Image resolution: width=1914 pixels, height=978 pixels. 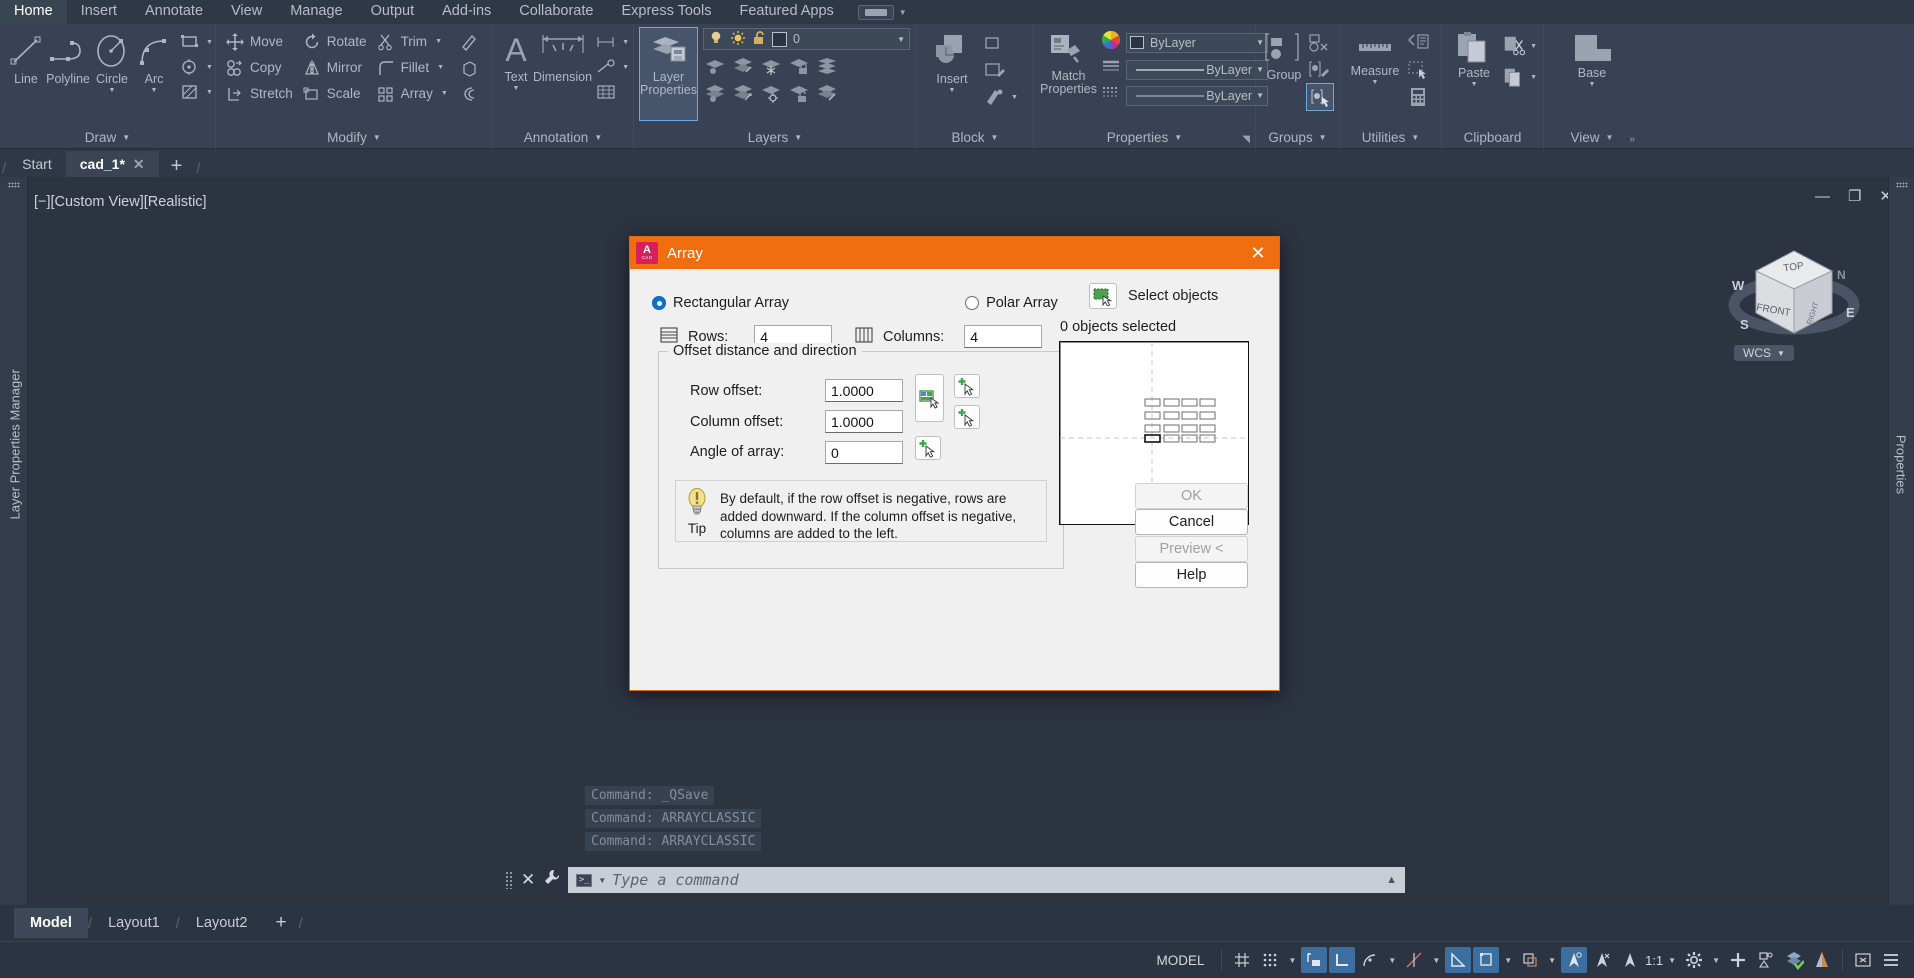 What do you see at coordinates (827, 93) in the screenshot?
I see `layer-delete-icon` at bounding box center [827, 93].